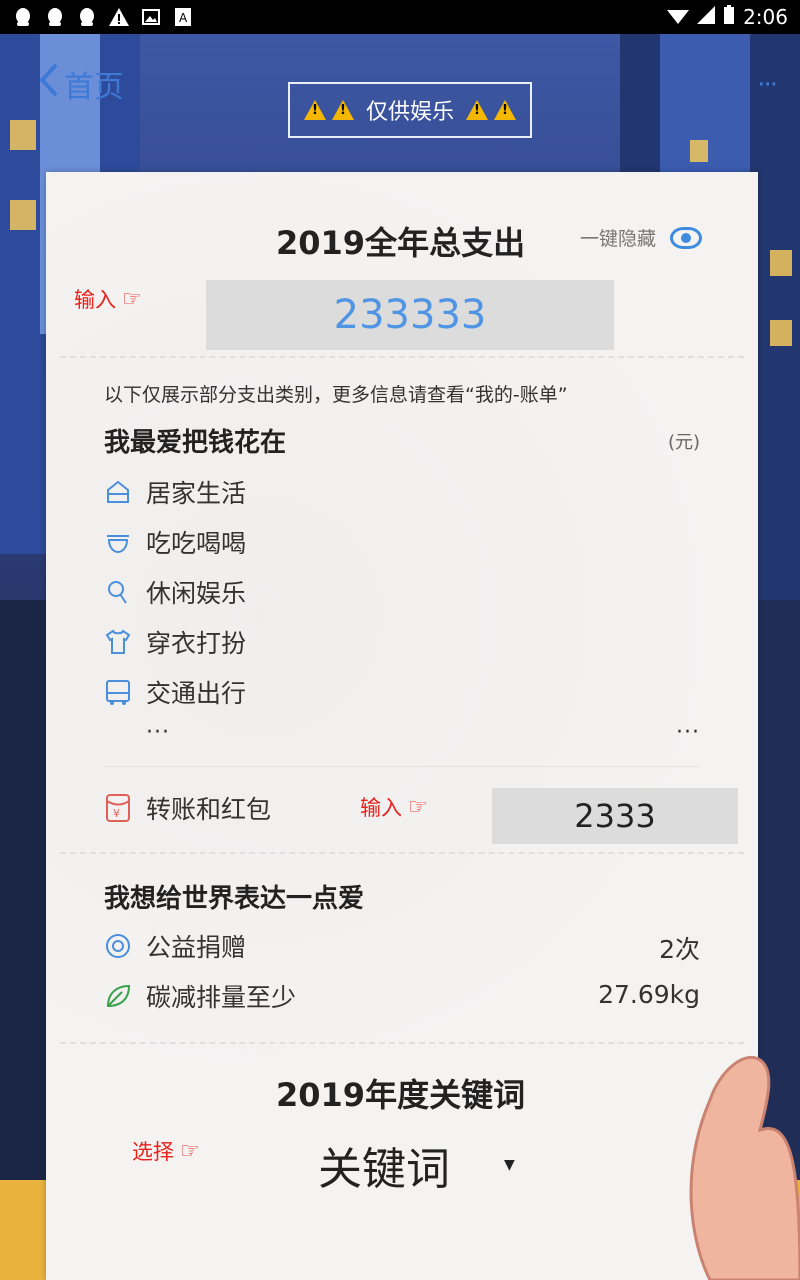  What do you see at coordinates (196, 947) in the screenshot?
I see `love-label: 公益捐赠` at bounding box center [196, 947].